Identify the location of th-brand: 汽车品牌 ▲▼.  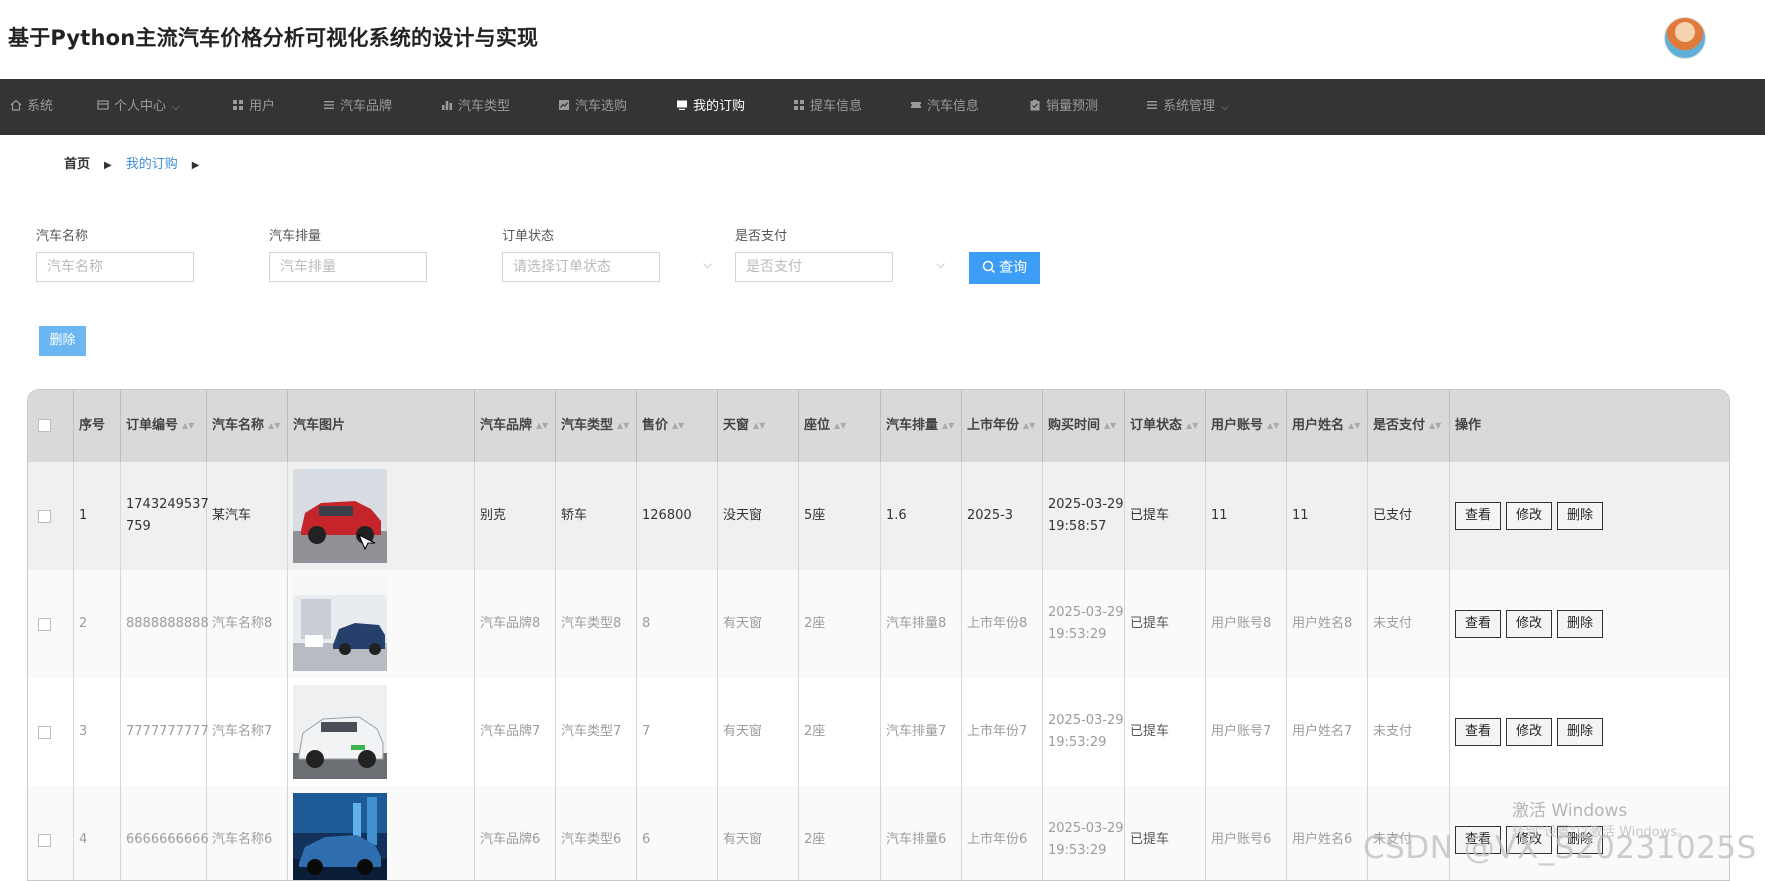
(515, 426).